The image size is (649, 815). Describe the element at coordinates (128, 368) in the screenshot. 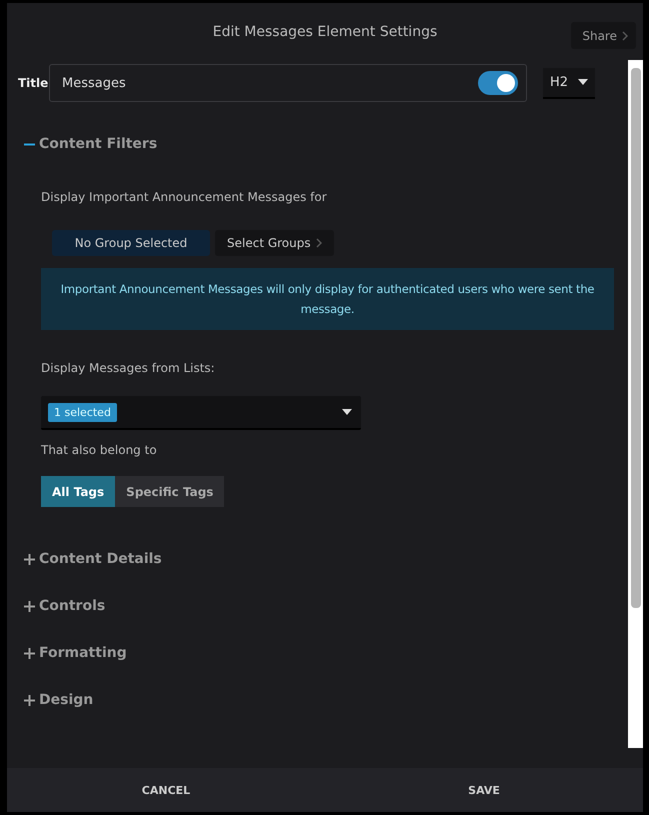

I see `field-label: Display Messages from Lists:` at that location.